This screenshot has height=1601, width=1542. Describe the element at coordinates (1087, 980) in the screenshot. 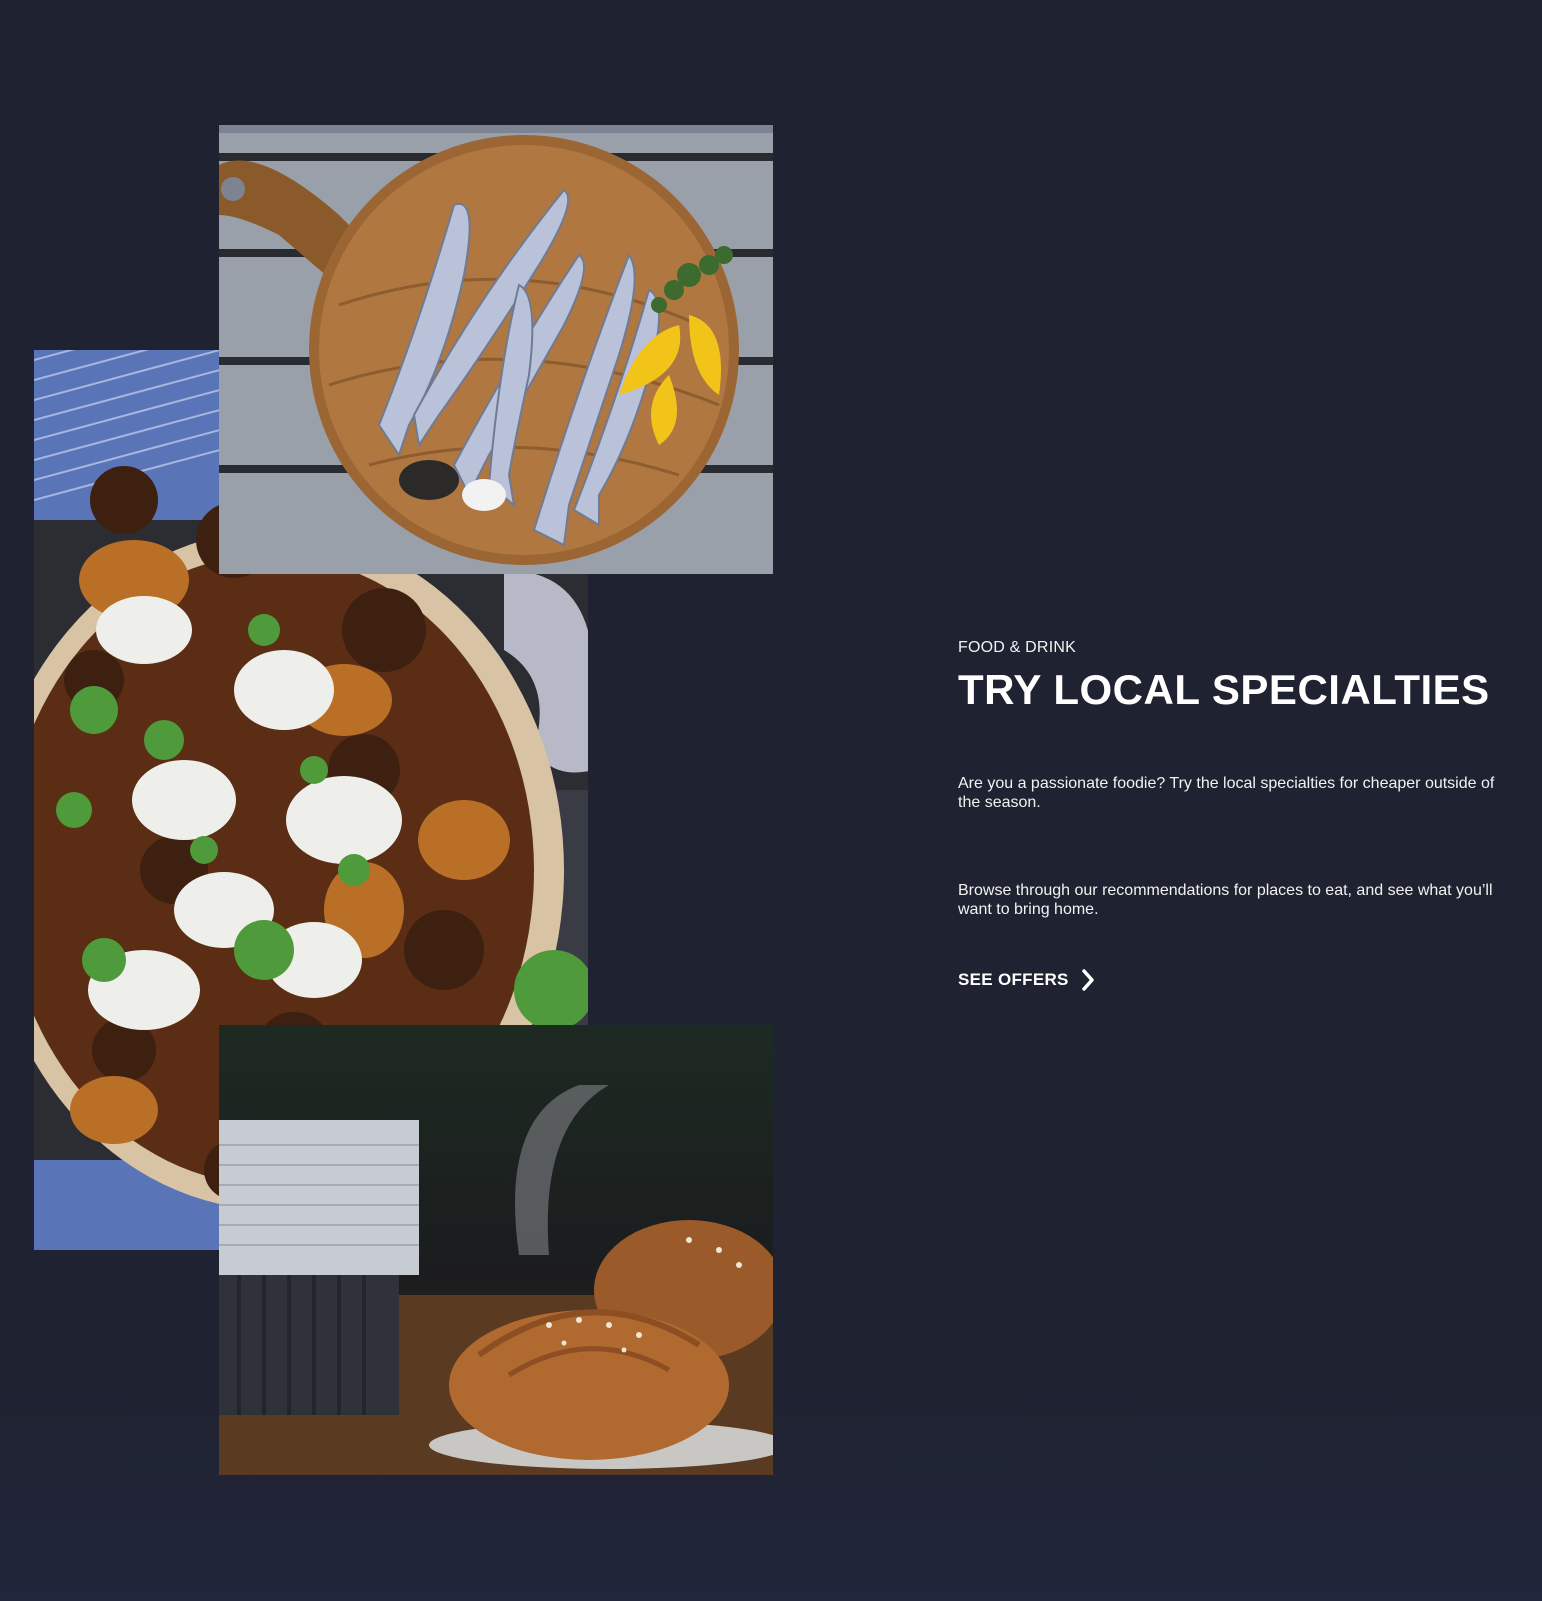

I see `chevron-right-icon` at that location.